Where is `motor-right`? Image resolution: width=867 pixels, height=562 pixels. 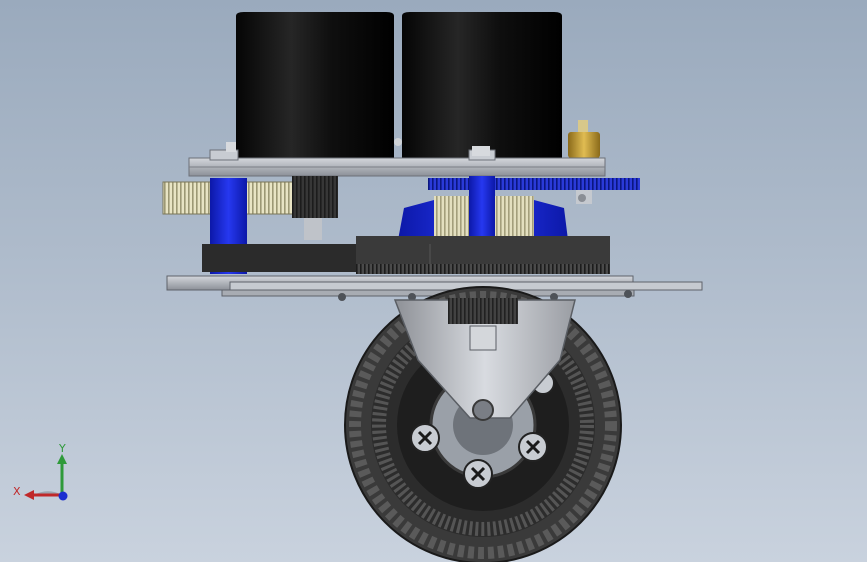
motor-right is located at coordinates (482, 86).